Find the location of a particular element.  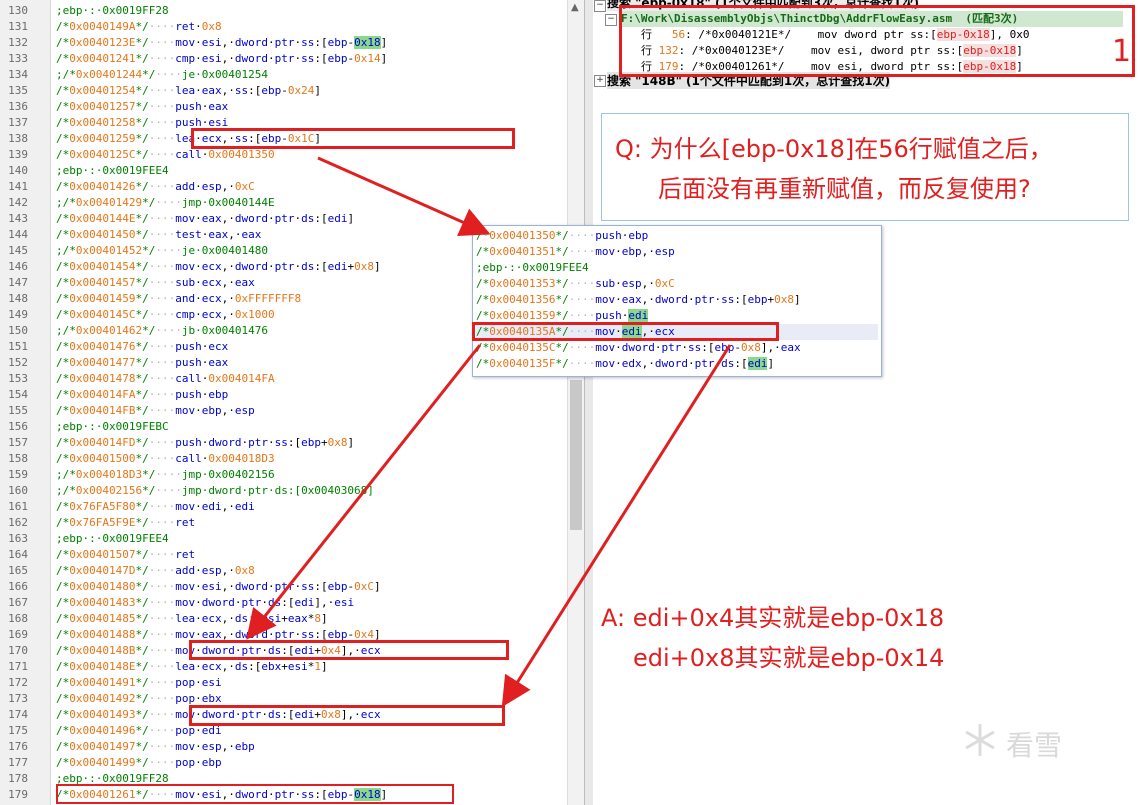

code-token: lea is located at coordinates (185, 90).